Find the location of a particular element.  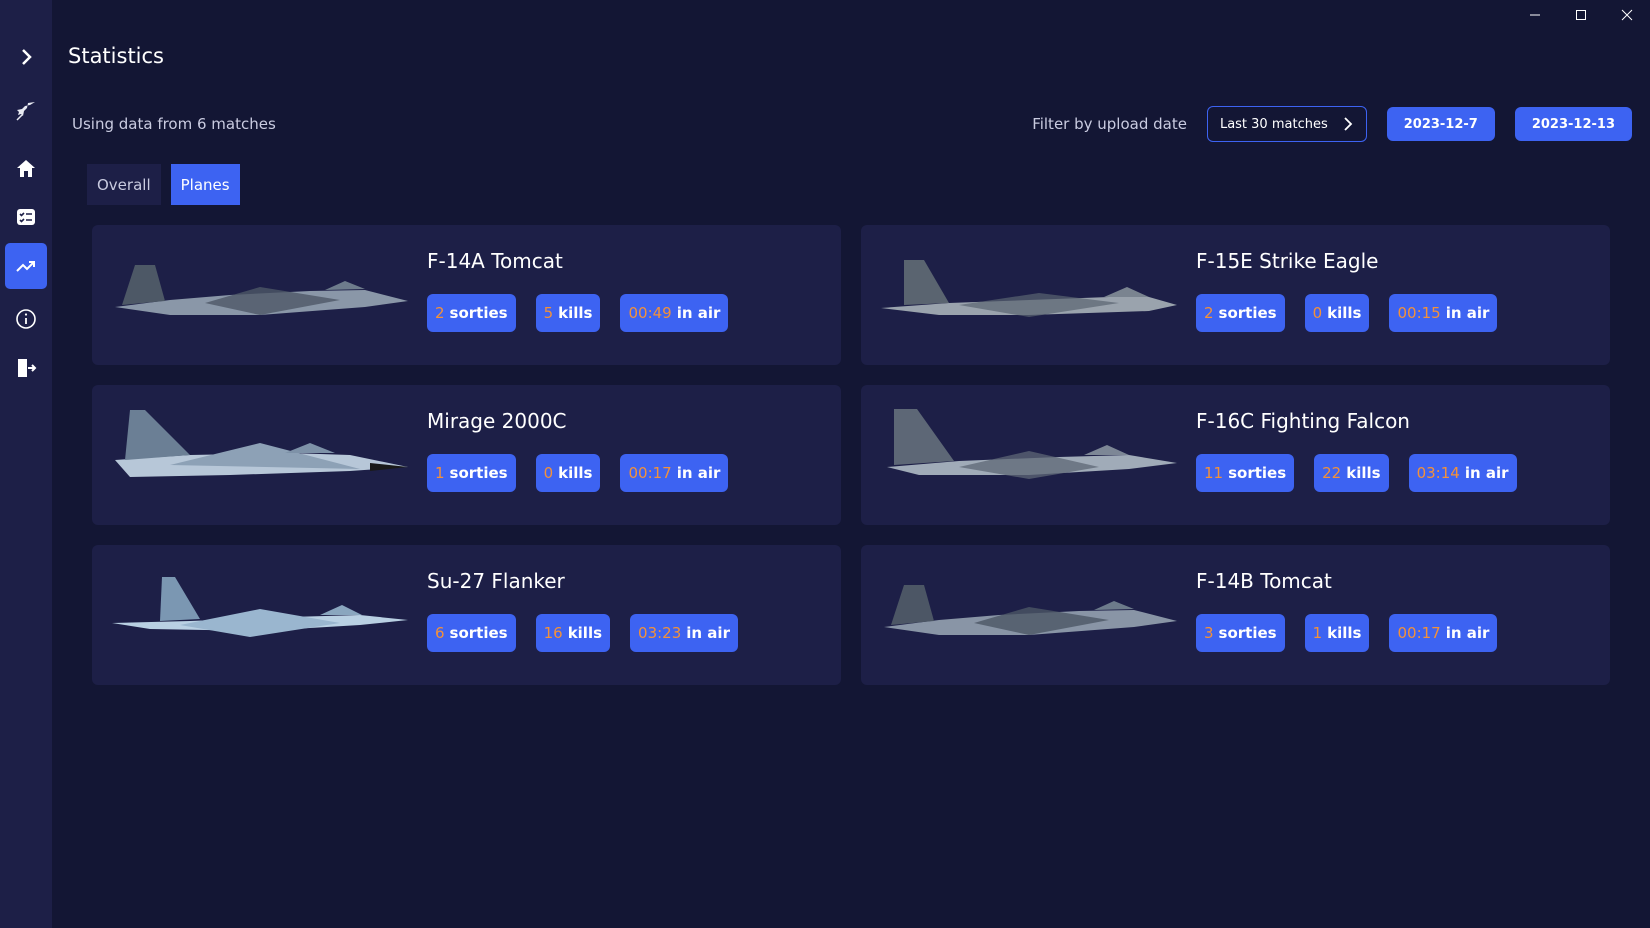

close-icon is located at coordinates (1627, 15).